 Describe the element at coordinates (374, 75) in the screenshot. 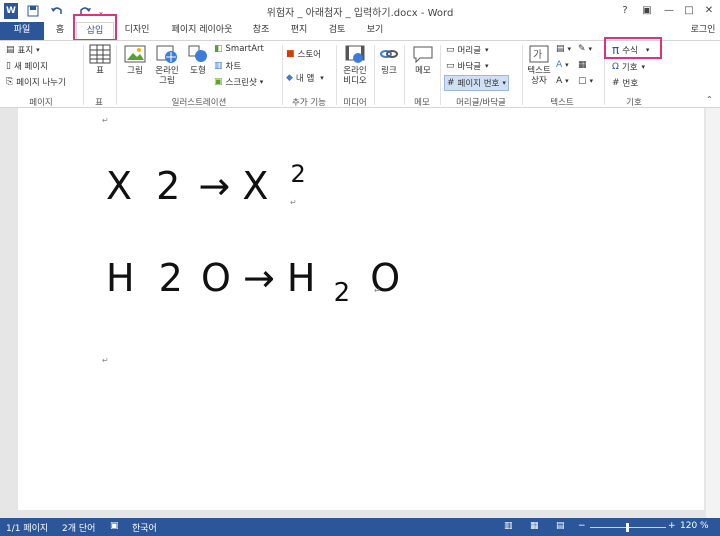

I see `separator` at that location.